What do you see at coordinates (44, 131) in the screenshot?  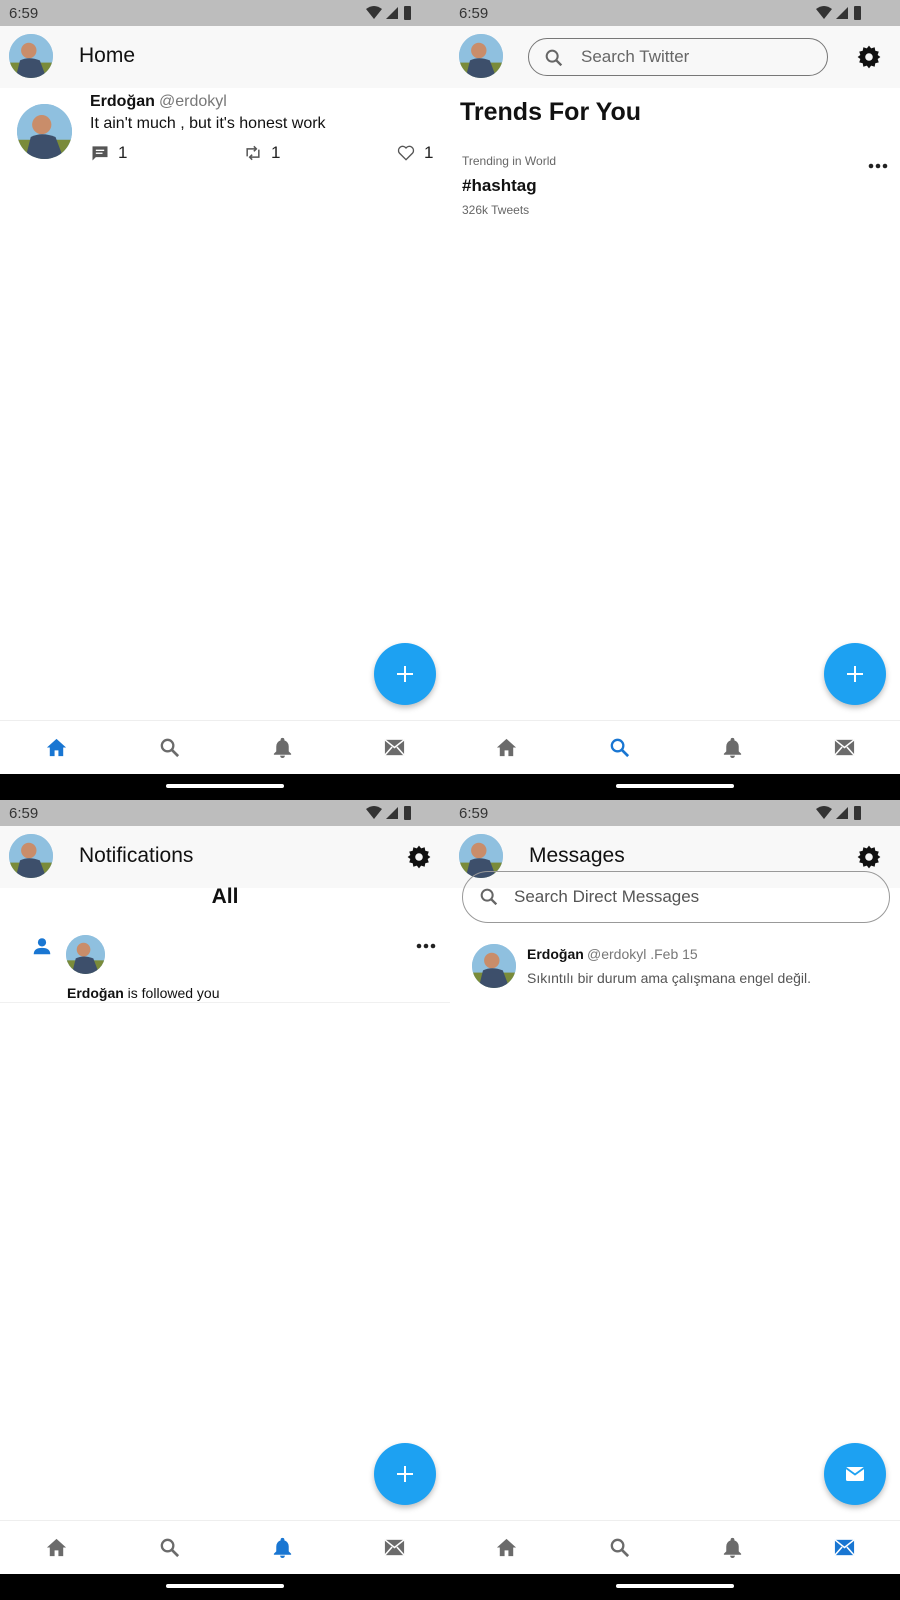 I see `tweet-avatar` at bounding box center [44, 131].